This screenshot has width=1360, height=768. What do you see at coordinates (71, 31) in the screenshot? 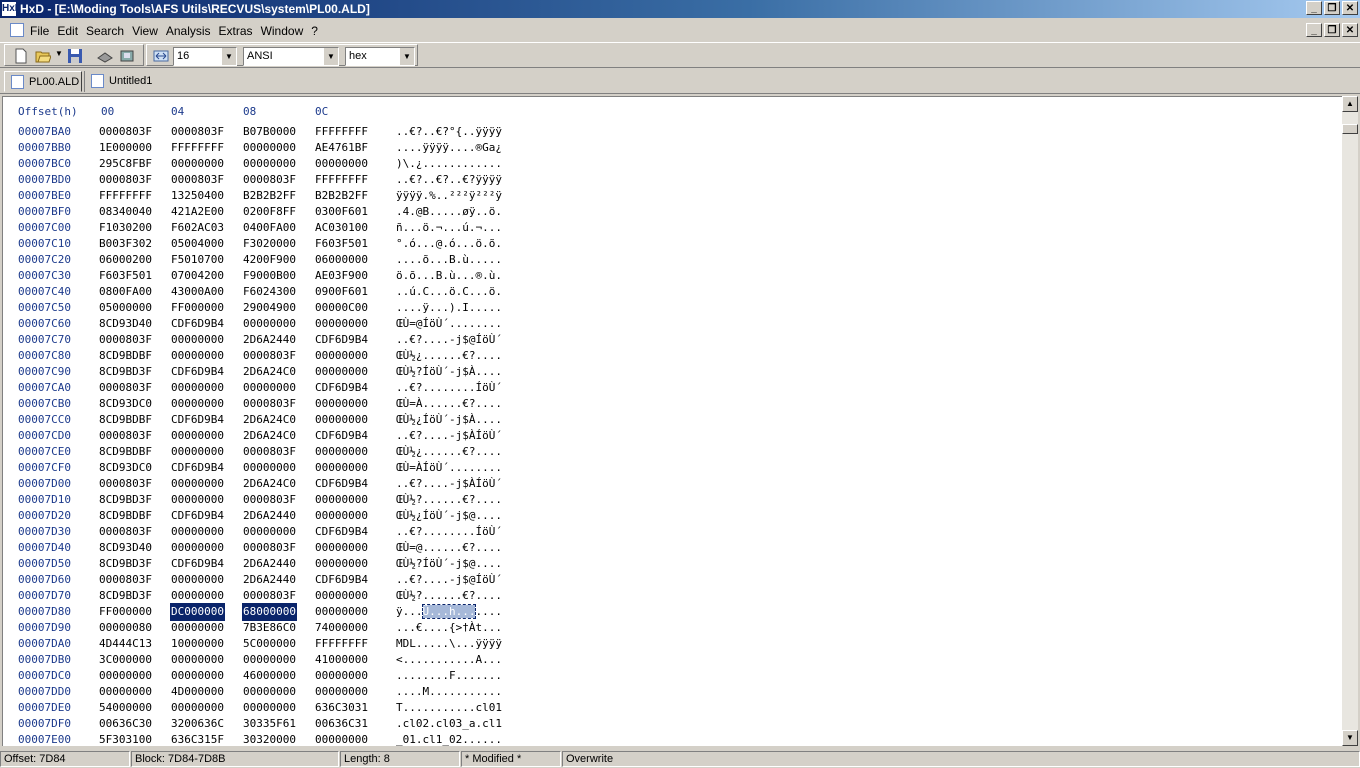
I see `menu-edit: Edit` at bounding box center [71, 31].